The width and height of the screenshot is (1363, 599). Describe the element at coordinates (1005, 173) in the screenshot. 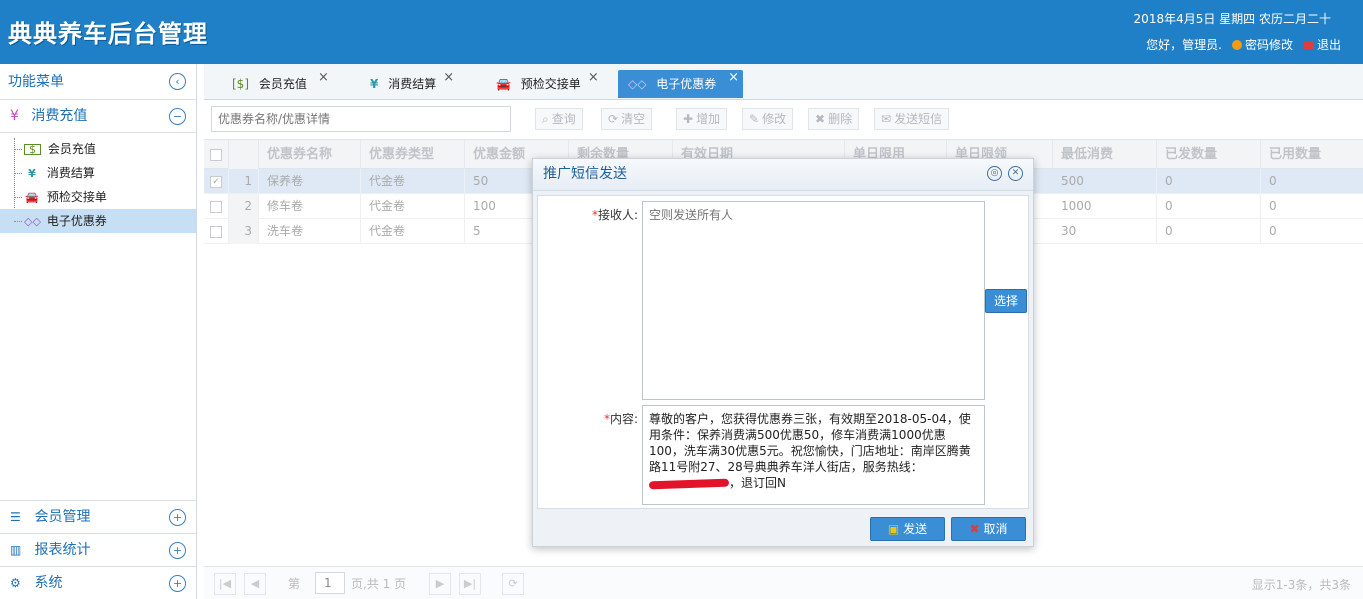

I see `dialog-tools: ◎ ✕` at that location.